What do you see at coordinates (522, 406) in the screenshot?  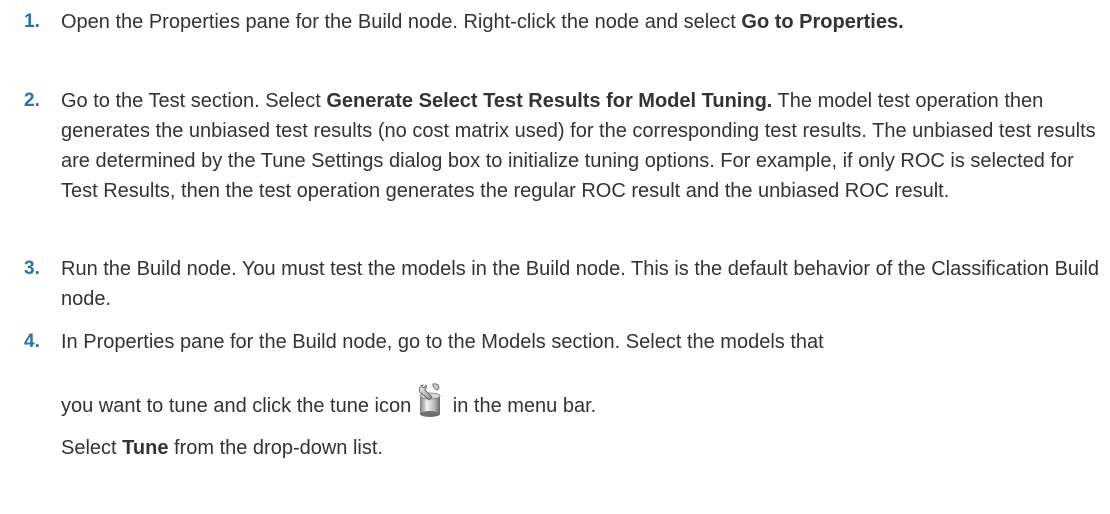 I see `step-text-plain: in the menu bar.` at bounding box center [522, 406].